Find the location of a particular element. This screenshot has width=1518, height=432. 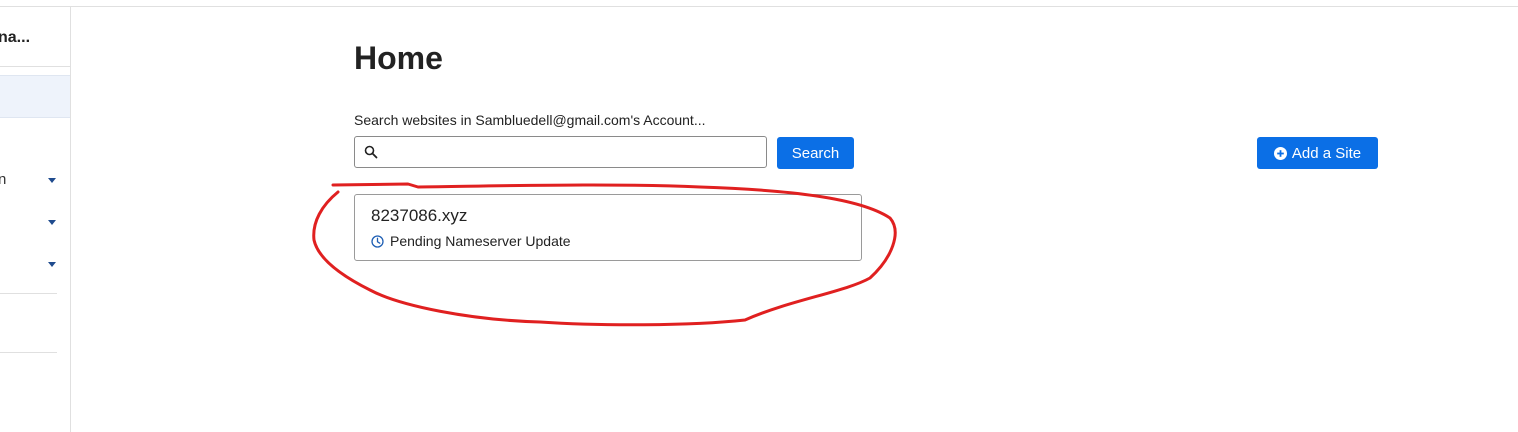

add-site-button: Add a Site is located at coordinates (1317, 153).